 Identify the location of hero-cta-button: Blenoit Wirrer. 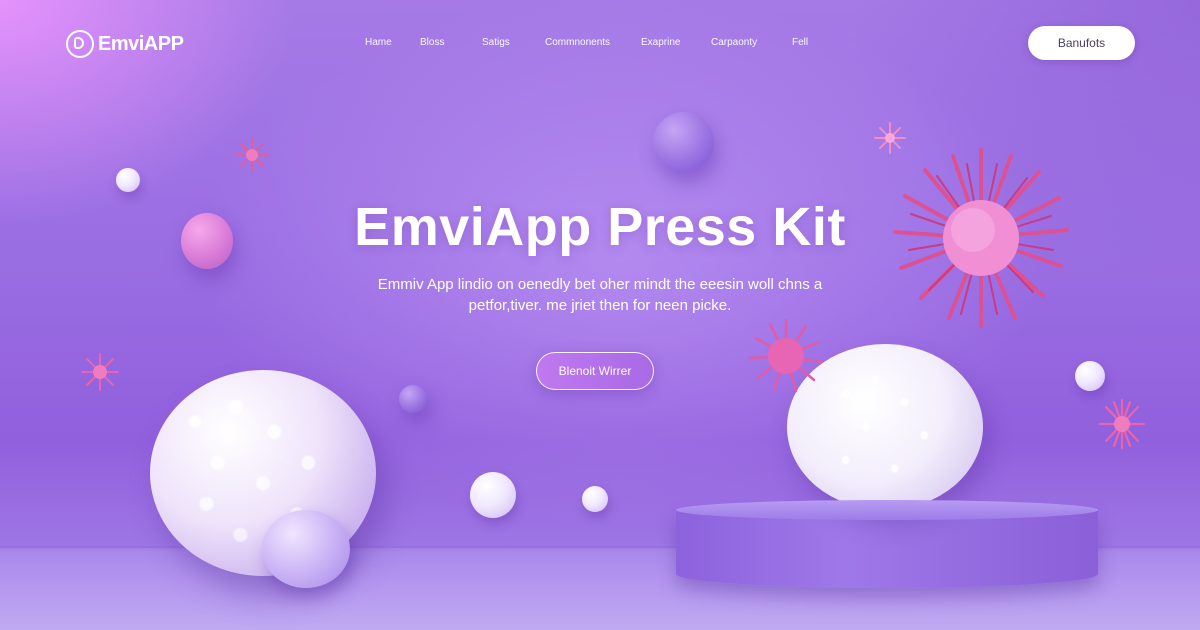
(595, 371).